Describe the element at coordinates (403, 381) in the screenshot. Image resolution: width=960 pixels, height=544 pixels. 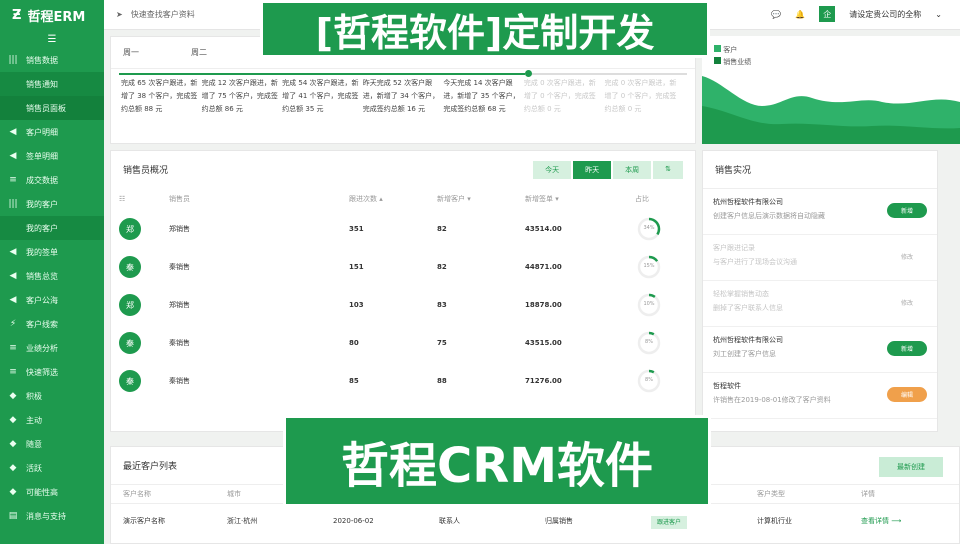
I see `table-row: 秦 秦销售 85 88 71276.00 8%` at that location.